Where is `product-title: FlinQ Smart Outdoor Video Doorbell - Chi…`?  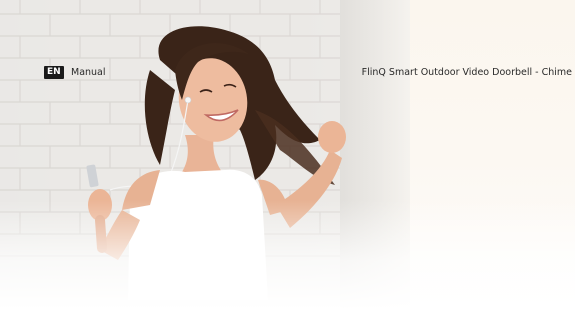
product-title: FlinQ Smart Outdoor Video Doorbell - Chi… is located at coordinates (466, 72).